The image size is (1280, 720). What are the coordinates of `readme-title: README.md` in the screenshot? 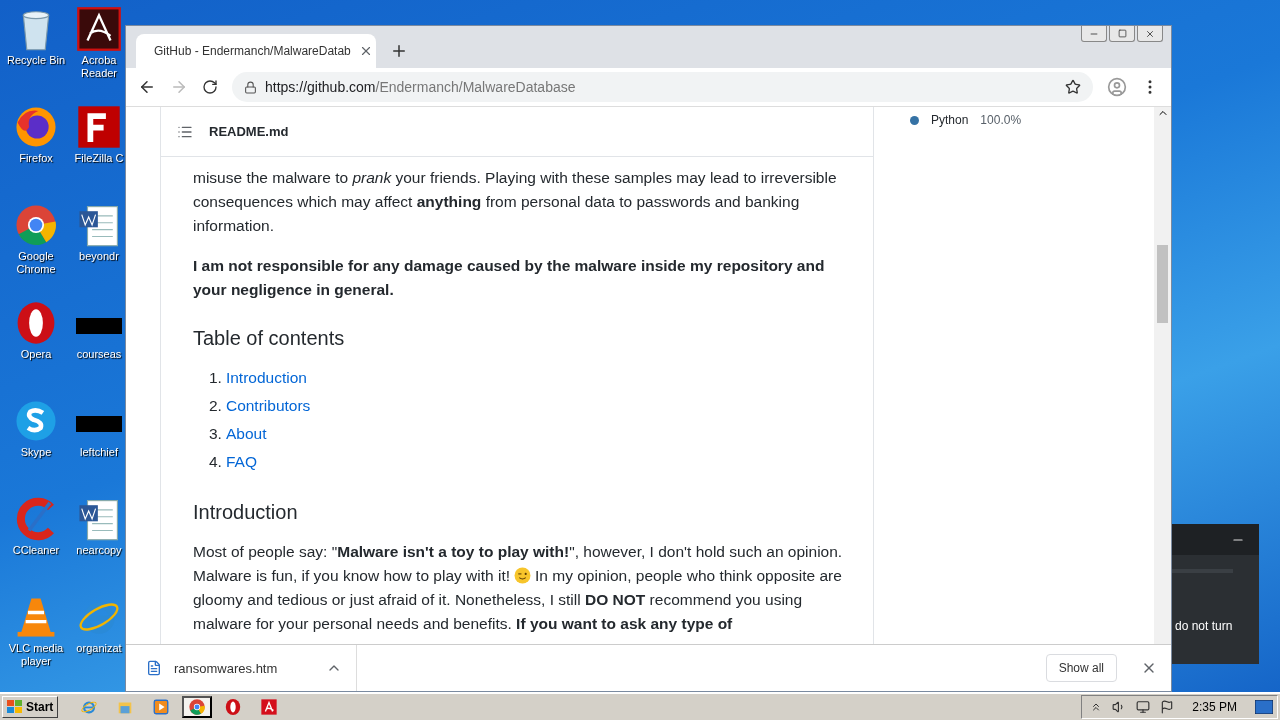 It's located at (249, 131).